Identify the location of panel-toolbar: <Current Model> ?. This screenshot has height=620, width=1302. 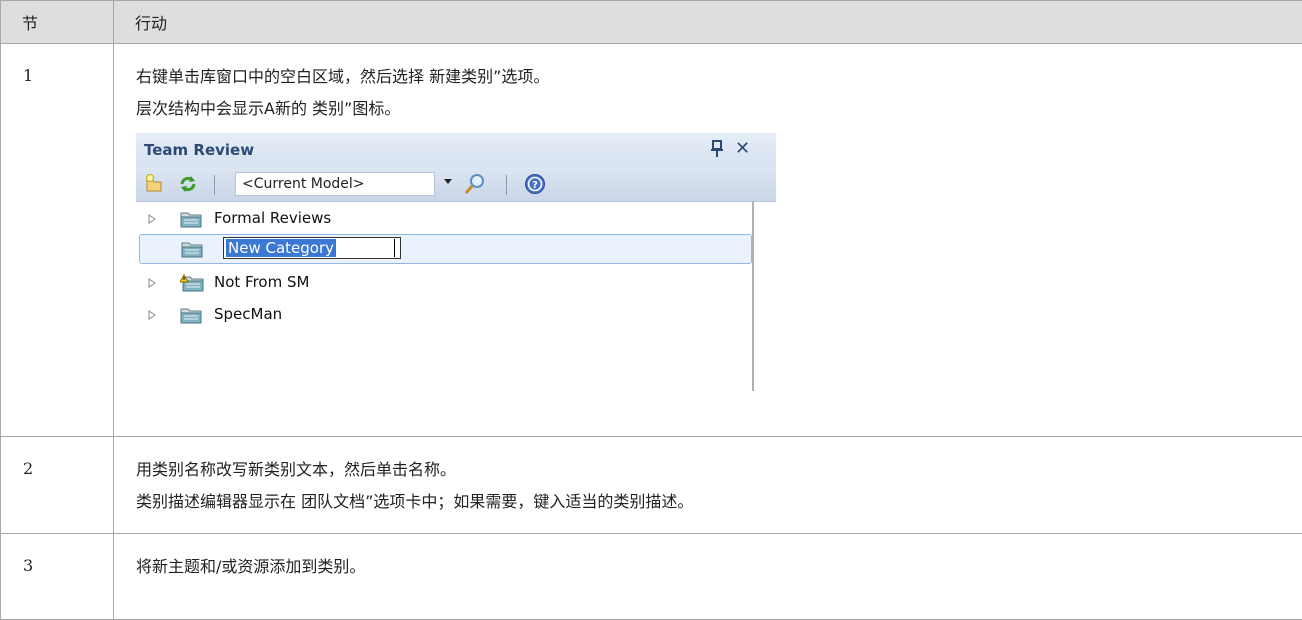
(456, 184).